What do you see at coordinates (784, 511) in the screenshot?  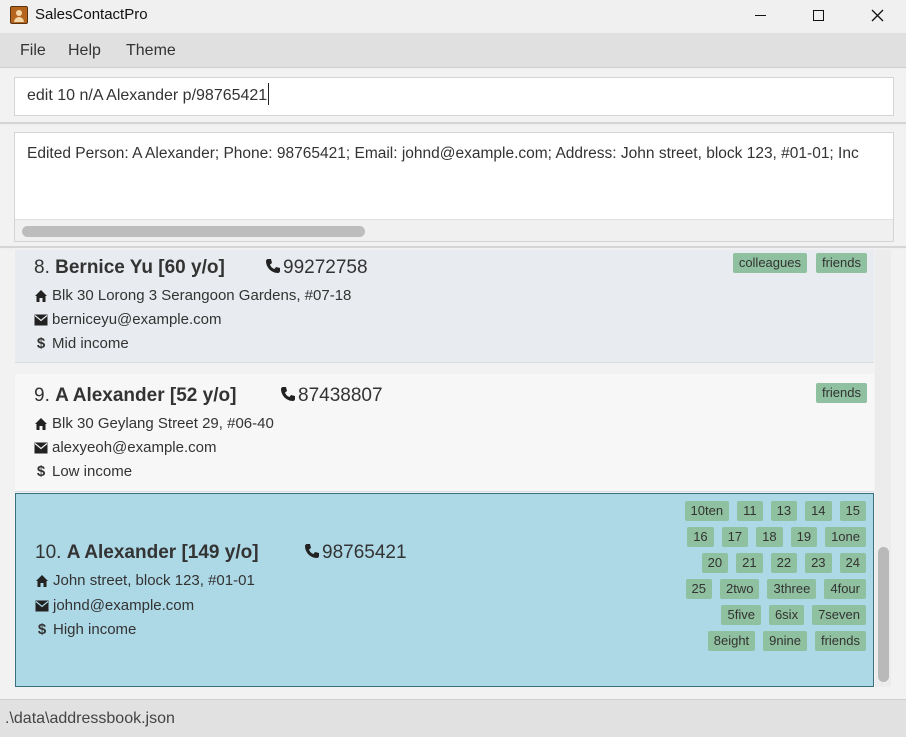 I see `tag: 13` at bounding box center [784, 511].